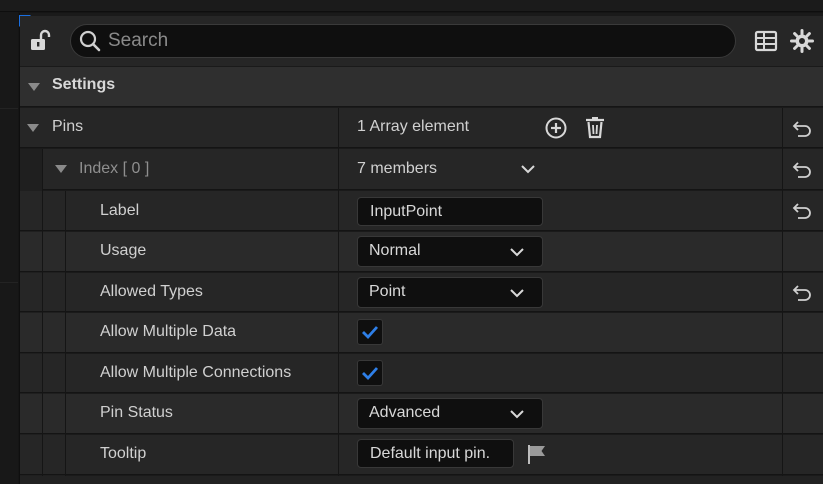  I want to click on index-number: [ 0 ], so click(136, 168).